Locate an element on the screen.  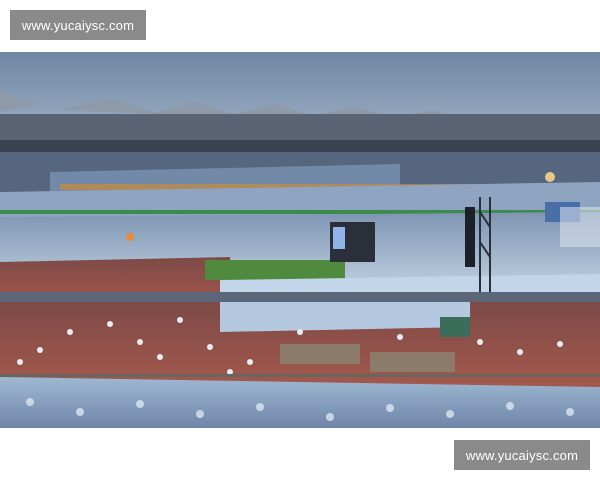
watermark-top: www.yucaiysc.com is located at coordinates (78, 25).